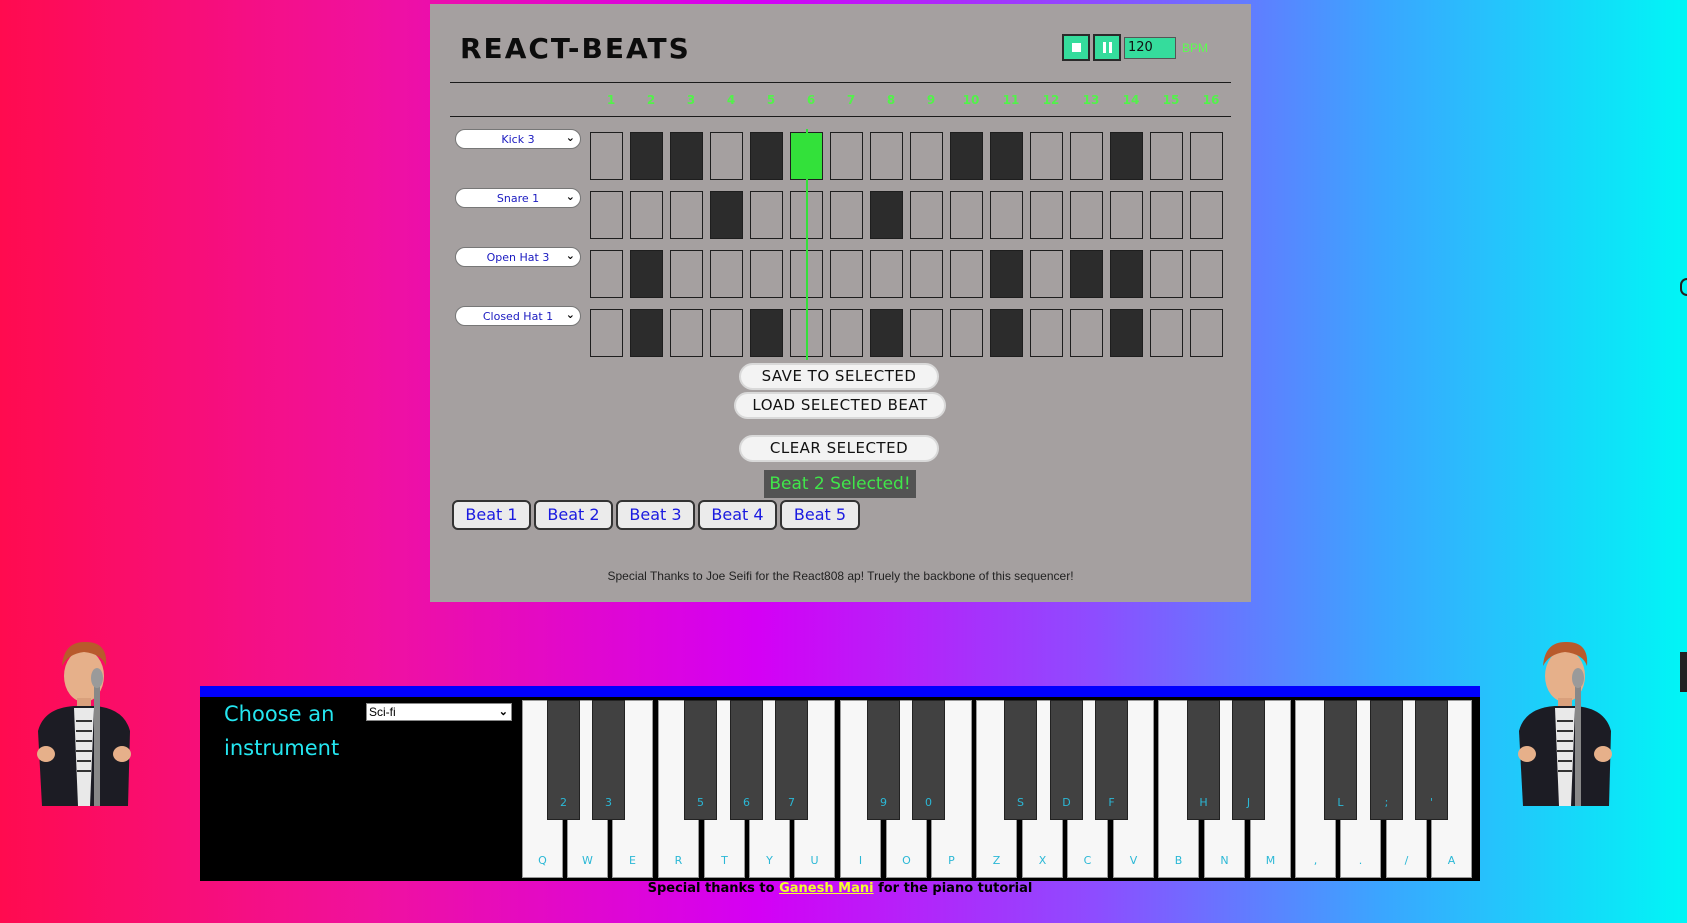 The height and width of the screenshot is (923, 1687). What do you see at coordinates (608, 760) in the screenshot?
I see `black-key: 3` at bounding box center [608, 760].